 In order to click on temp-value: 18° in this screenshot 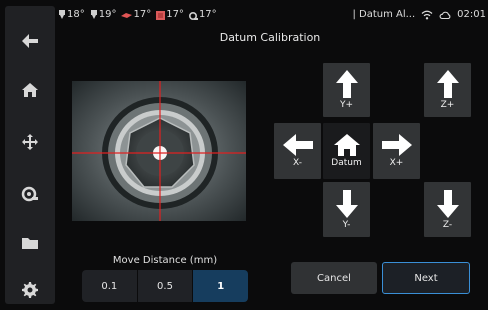, I will do `click(76, 14)`.